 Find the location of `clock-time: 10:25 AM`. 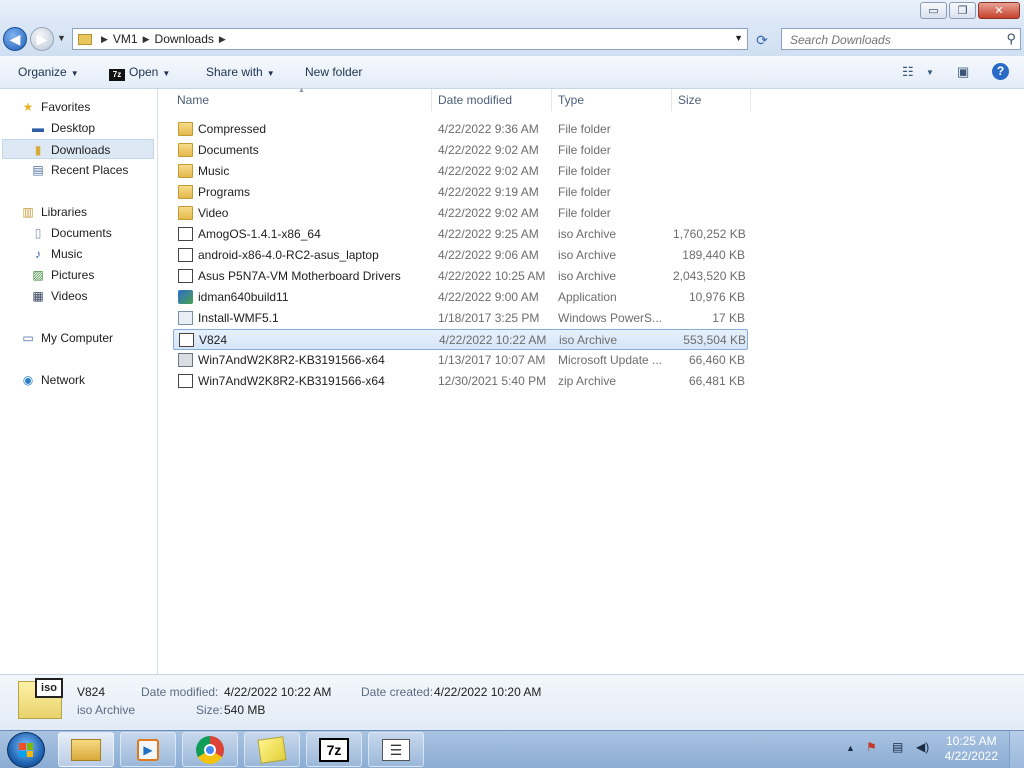

clock-time: 10:25 AM is located at coordinates (971, 741).